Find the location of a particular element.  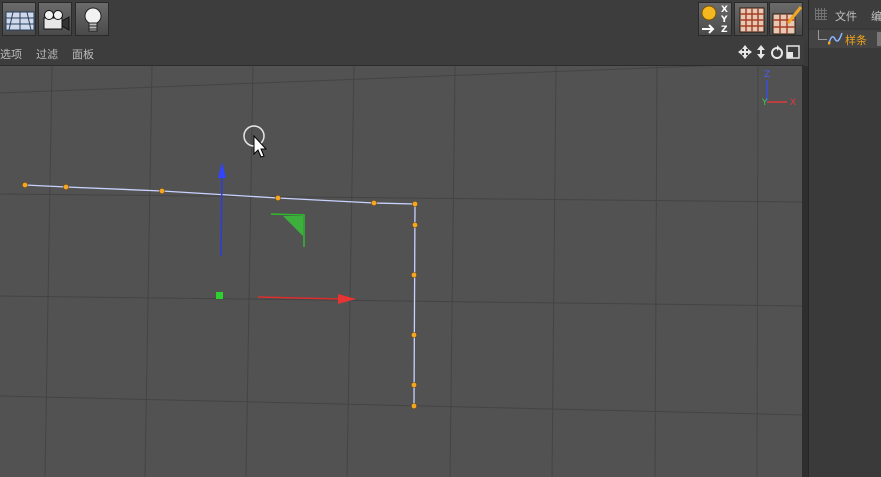

menu-panel: 面板 is located at coordinates (83, 54).